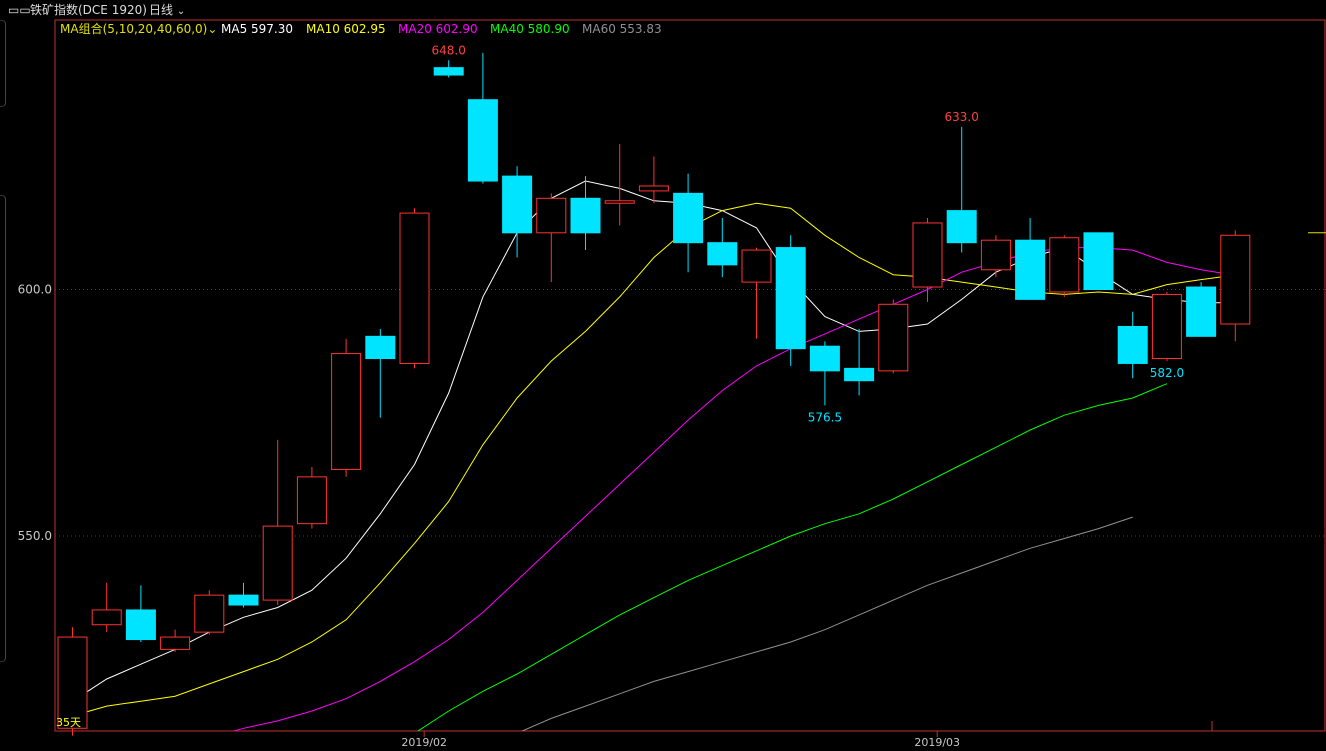 The height and width of the screenshot is (751, 1326). Describe the element at coordinates (35, 290) in the screenshot. I see `y-tick-label: 600.0` at that location.